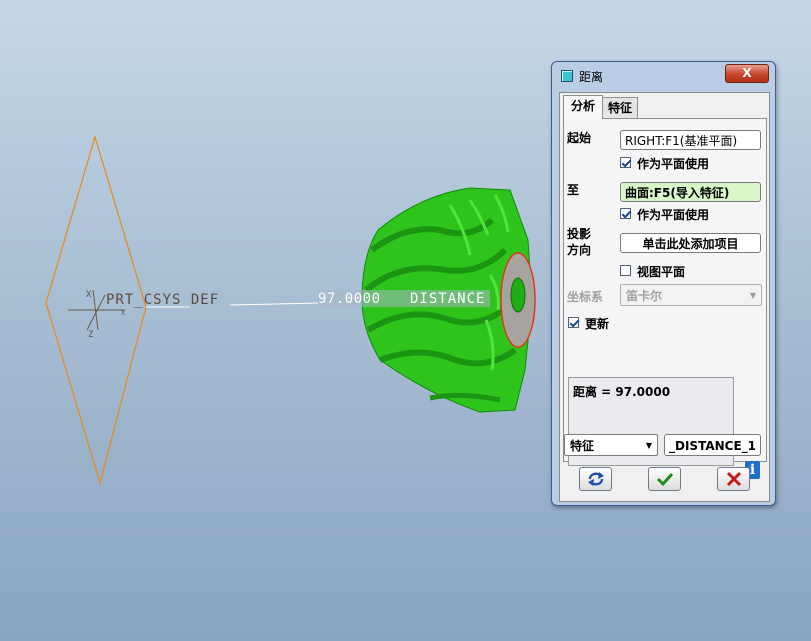 The height and width of the screenshot is (641, 811). Describe the element at coordinates (747, 73) in the screenshot. I see `close-button: X` at that location.